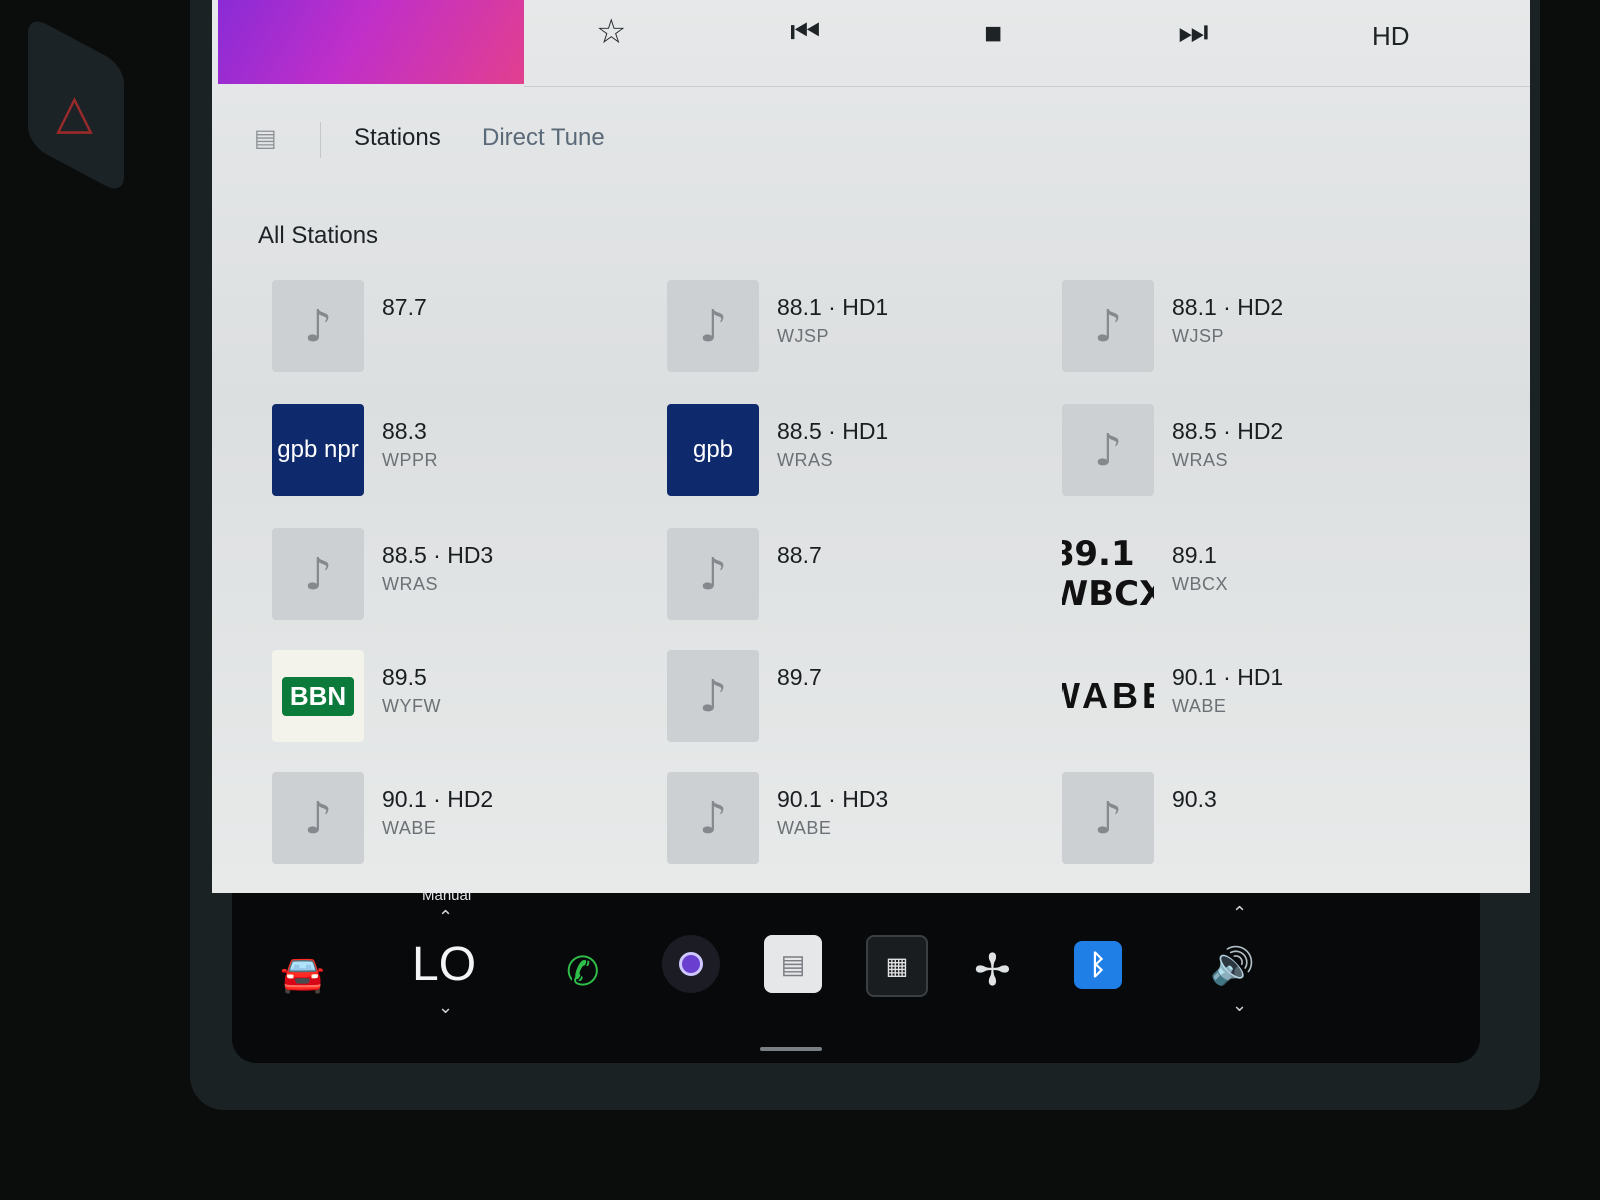 The width and height of the screenshot is (1600, 1200). What do you see at coordinates (791, 1049) in the screenshot?
I see `drawer-handle` at bounding box center [791, 1049].